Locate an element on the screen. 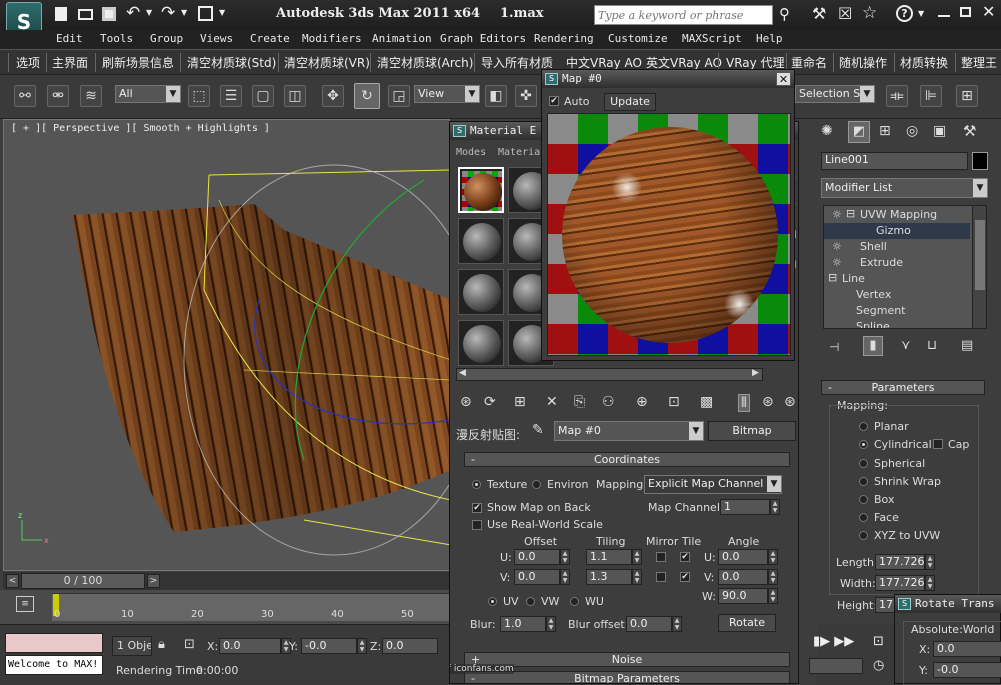 This screenshot has width=1001, height=685. put-to-scene-icon: ⟳ is located at coordinates (490, 402).